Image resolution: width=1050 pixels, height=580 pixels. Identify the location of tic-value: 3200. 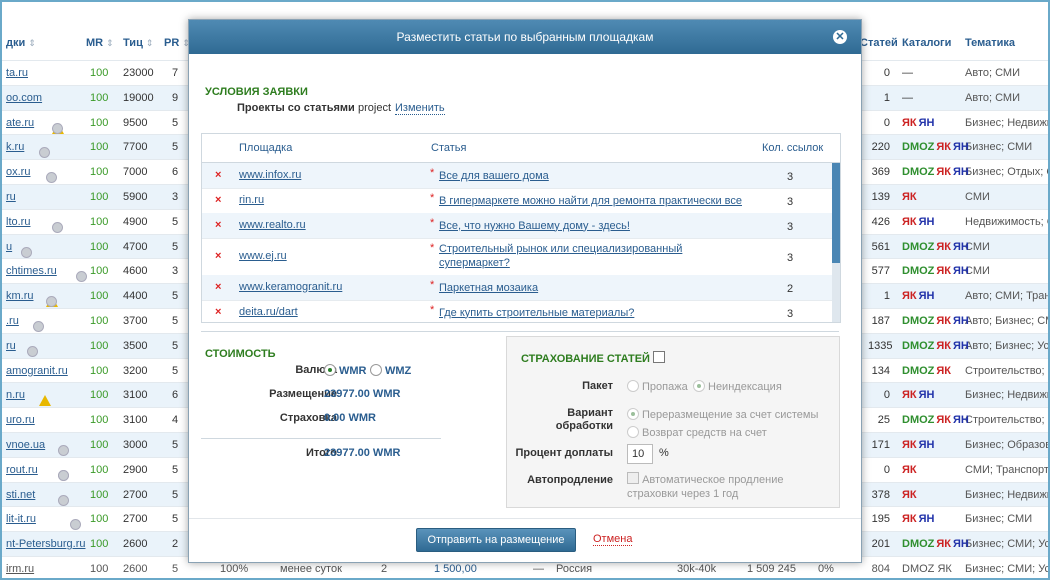
(135, 370).